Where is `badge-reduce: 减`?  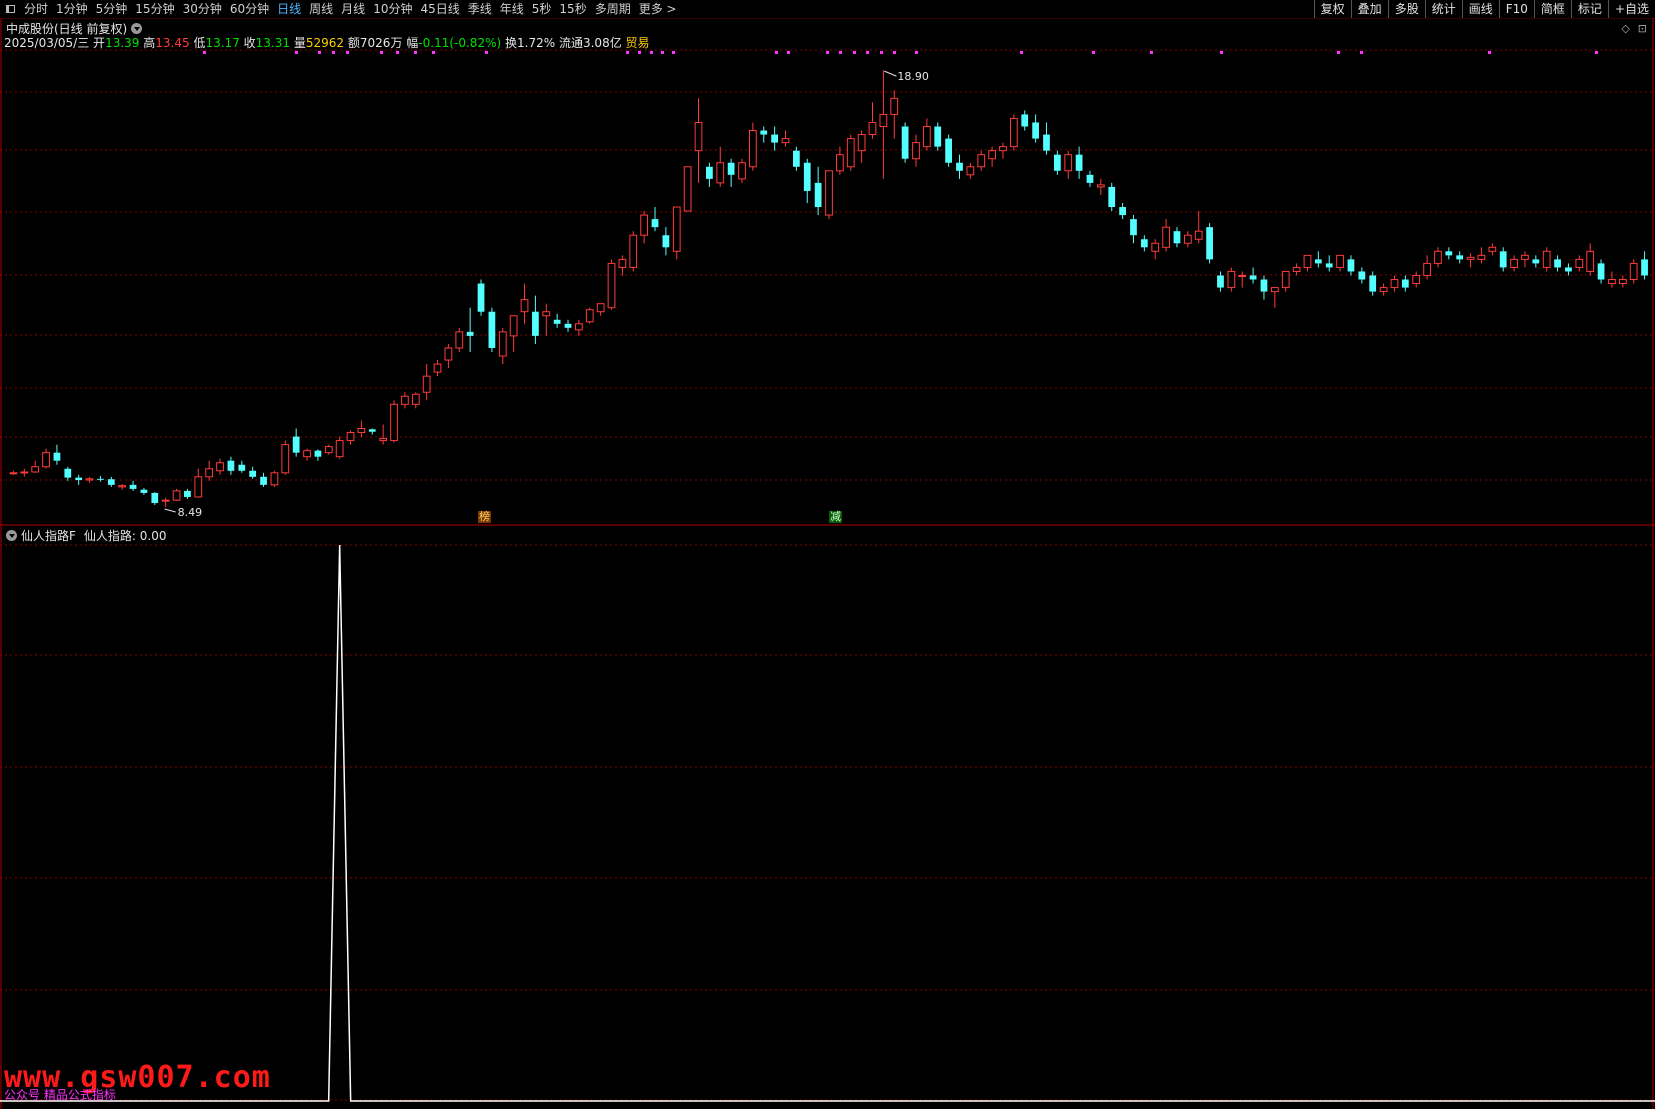
badge-reduce: 减 is located at coordinates (835, 517).